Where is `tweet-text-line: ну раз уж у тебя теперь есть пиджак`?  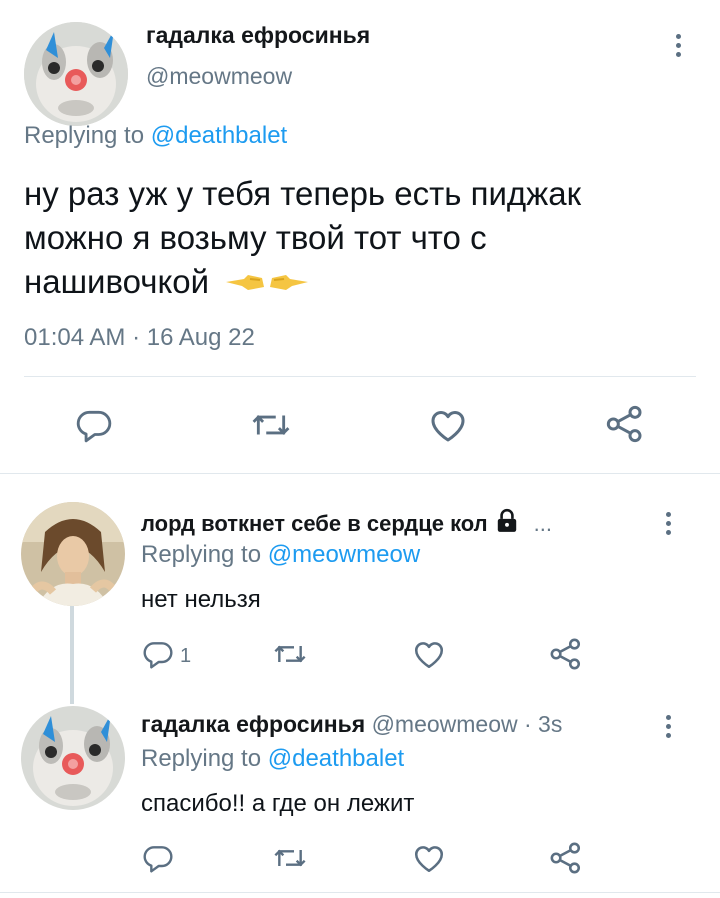 tweet-text-line: ну раз уж у тебя теперь есть пиджак is located at coordinates (303, 193).